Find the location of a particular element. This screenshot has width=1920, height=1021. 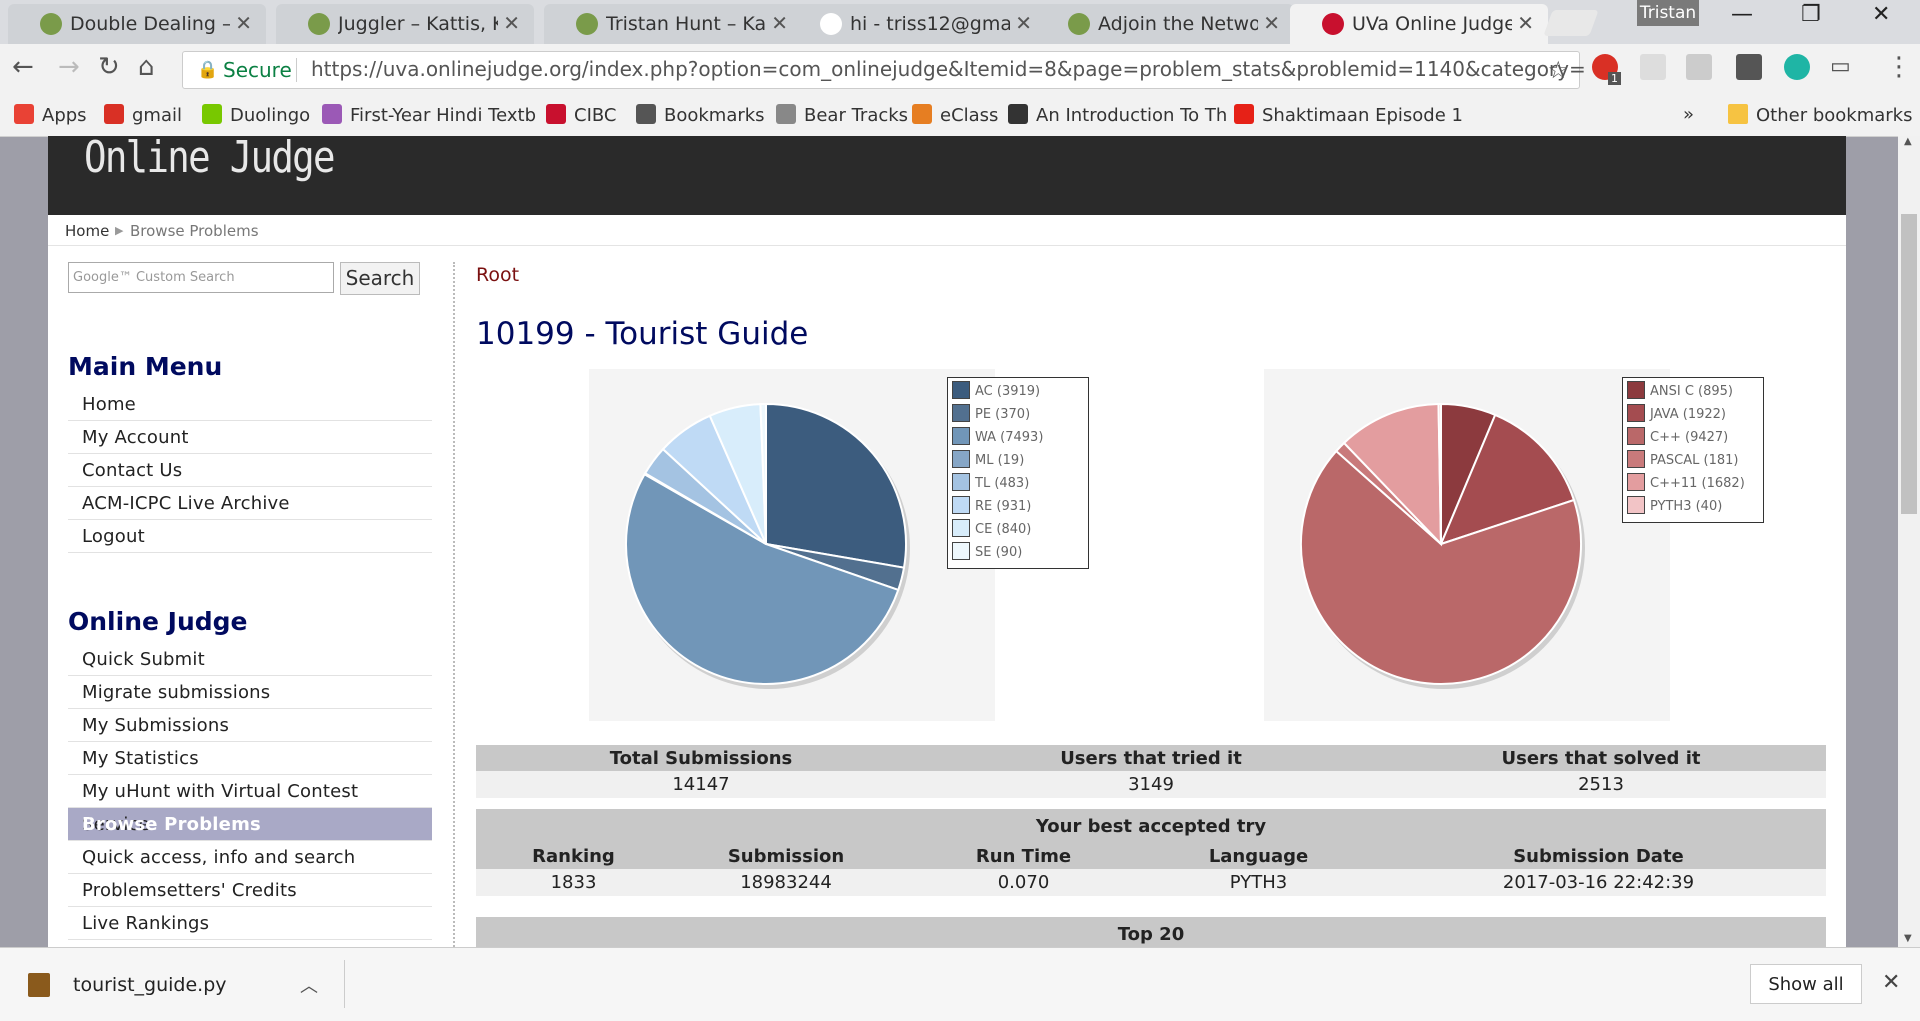

browser-tab: UVa Online Judge ✕ is located at coordinates (1419, 24).